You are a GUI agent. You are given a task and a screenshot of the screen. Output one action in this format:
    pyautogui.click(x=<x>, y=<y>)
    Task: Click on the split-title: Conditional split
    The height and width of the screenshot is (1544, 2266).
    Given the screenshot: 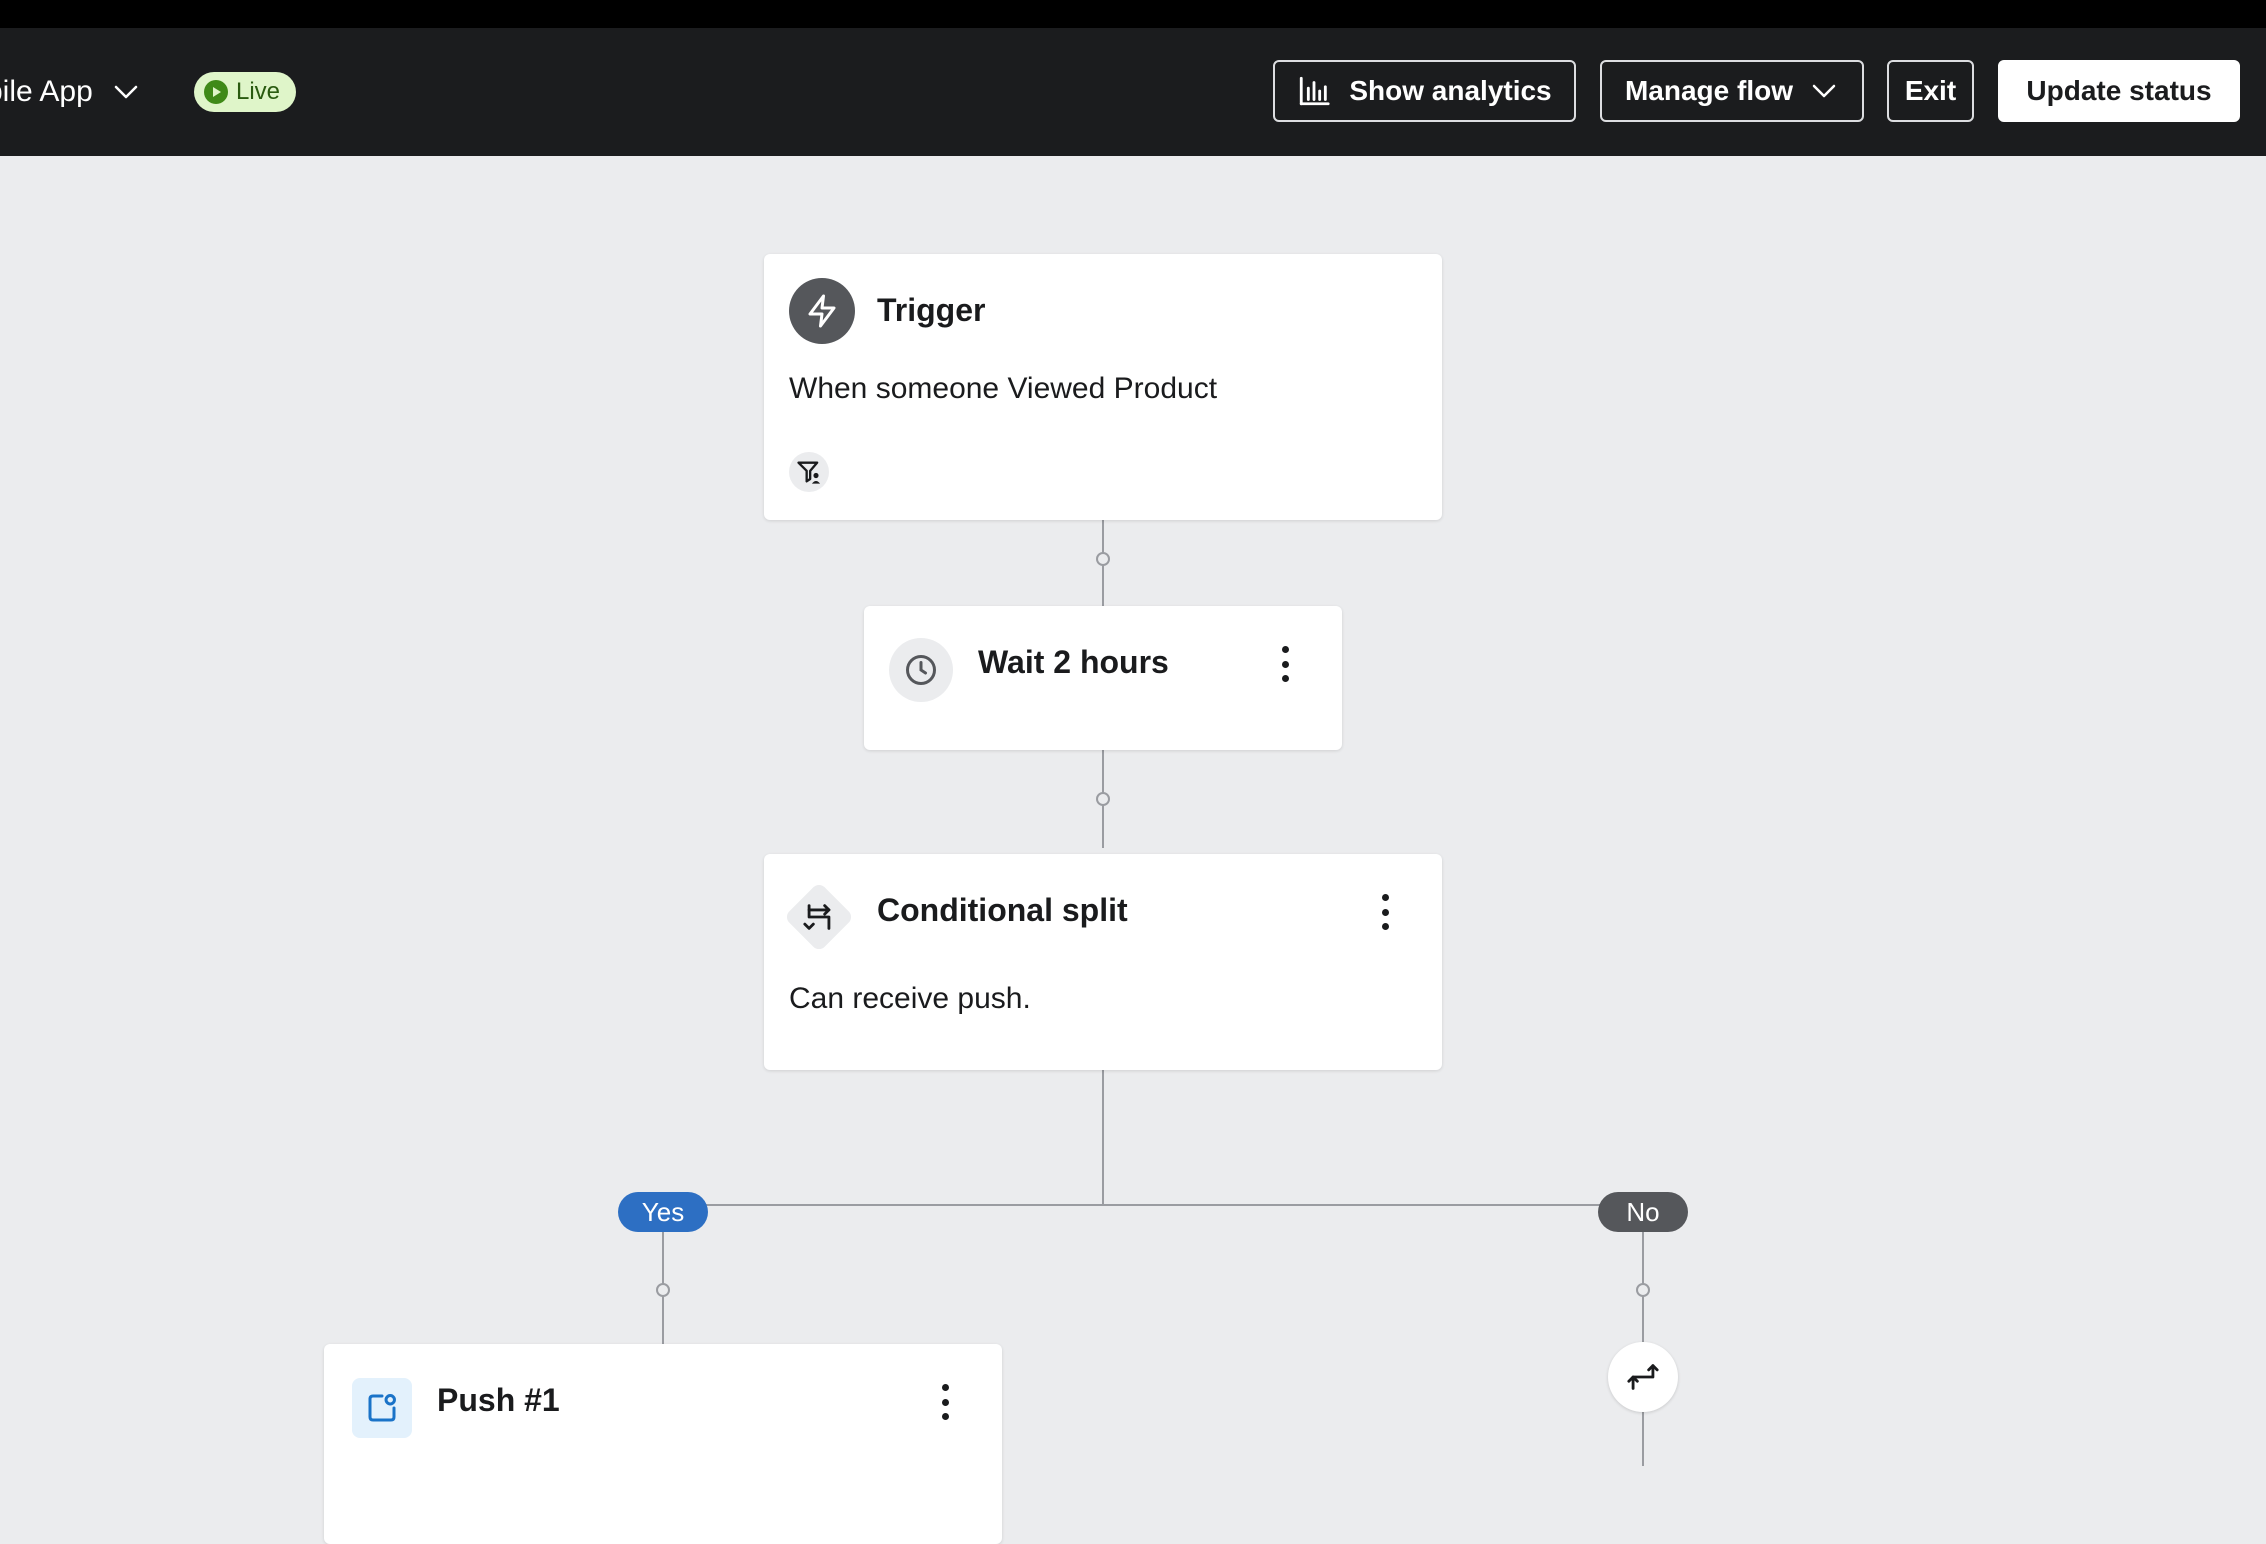 What is the action you would take?
    pyautogui.click(x=1002, y=910)
    